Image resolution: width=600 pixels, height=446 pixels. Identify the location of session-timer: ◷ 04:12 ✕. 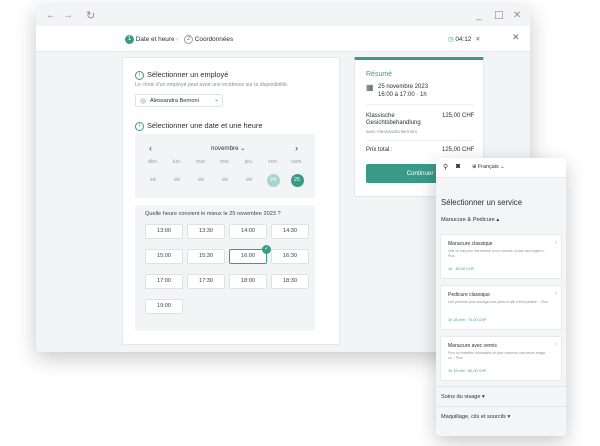
(464, 39).